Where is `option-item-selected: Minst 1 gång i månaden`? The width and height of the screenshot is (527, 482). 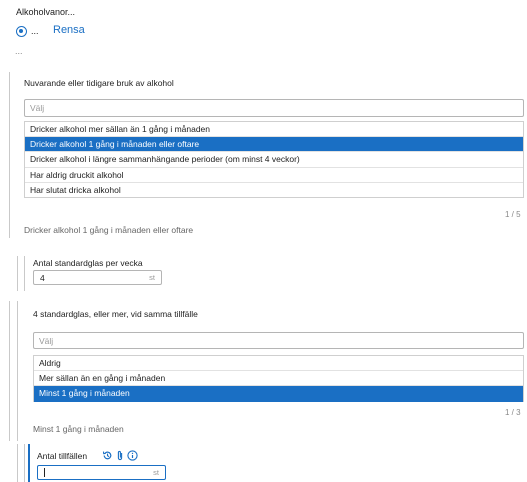 option-item-selected: Minst 1 gång i månaden is located at coordinates (278, 394).